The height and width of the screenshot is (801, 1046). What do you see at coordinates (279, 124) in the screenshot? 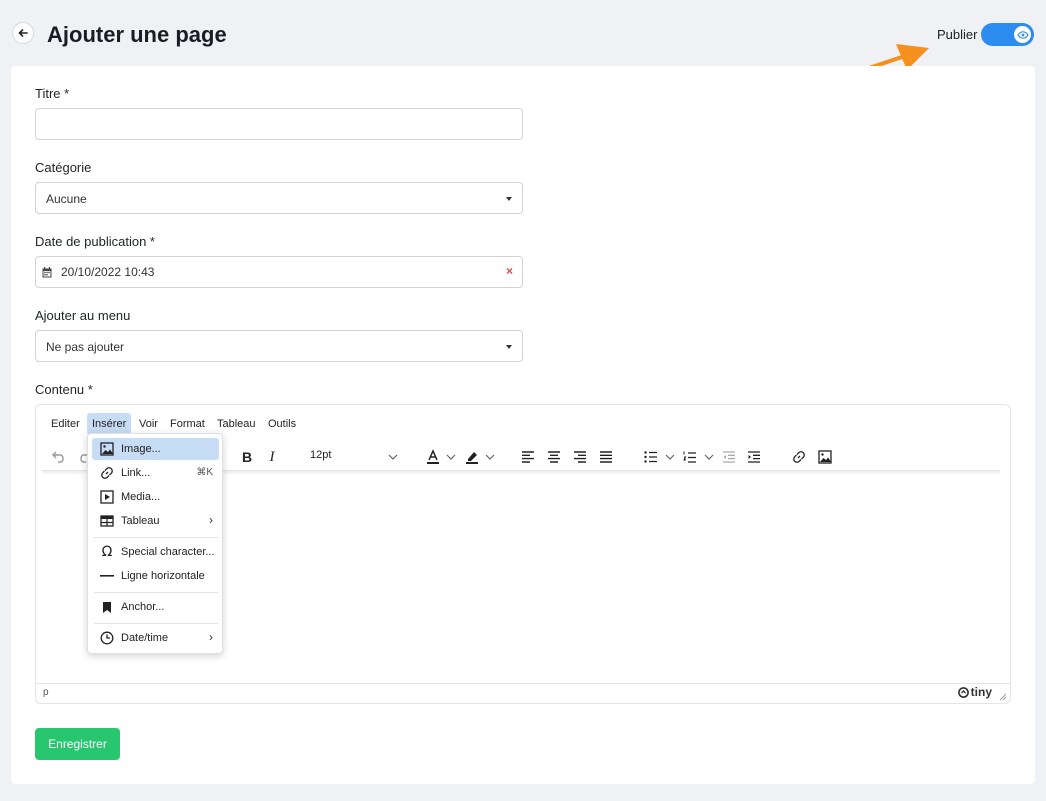
I see `title-input` at bounding box center [279, 124].